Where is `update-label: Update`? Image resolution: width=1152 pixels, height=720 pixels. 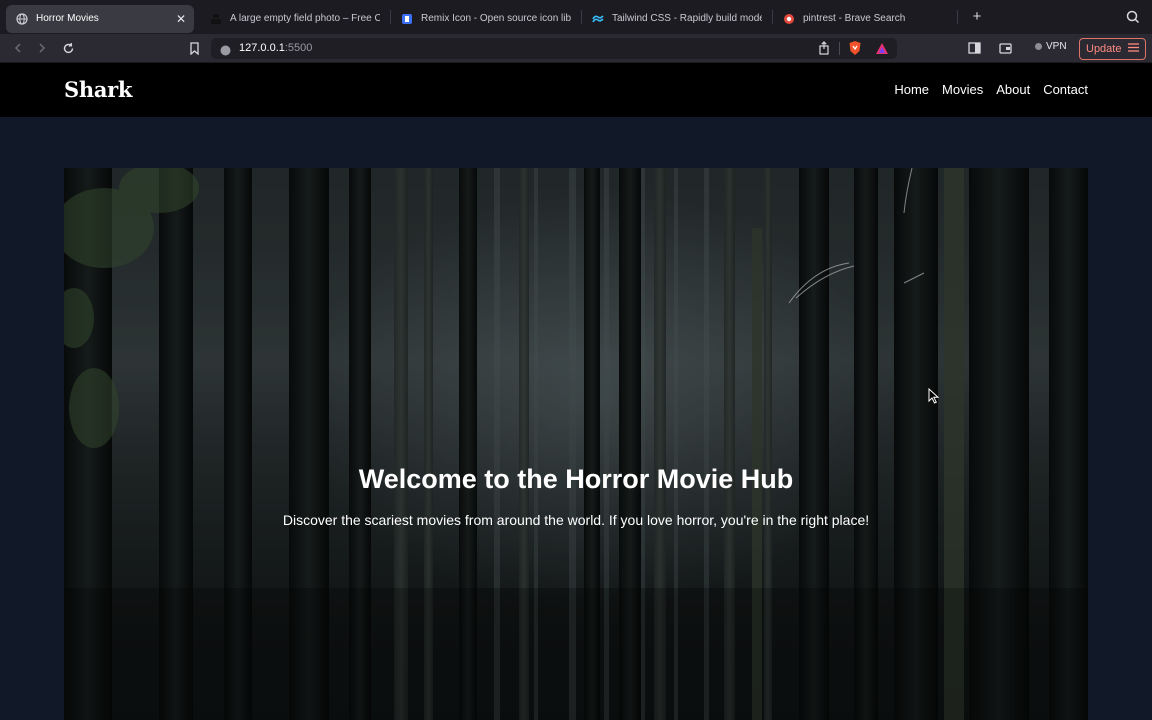
update-label: Update is located at coordinates (1104, 49).